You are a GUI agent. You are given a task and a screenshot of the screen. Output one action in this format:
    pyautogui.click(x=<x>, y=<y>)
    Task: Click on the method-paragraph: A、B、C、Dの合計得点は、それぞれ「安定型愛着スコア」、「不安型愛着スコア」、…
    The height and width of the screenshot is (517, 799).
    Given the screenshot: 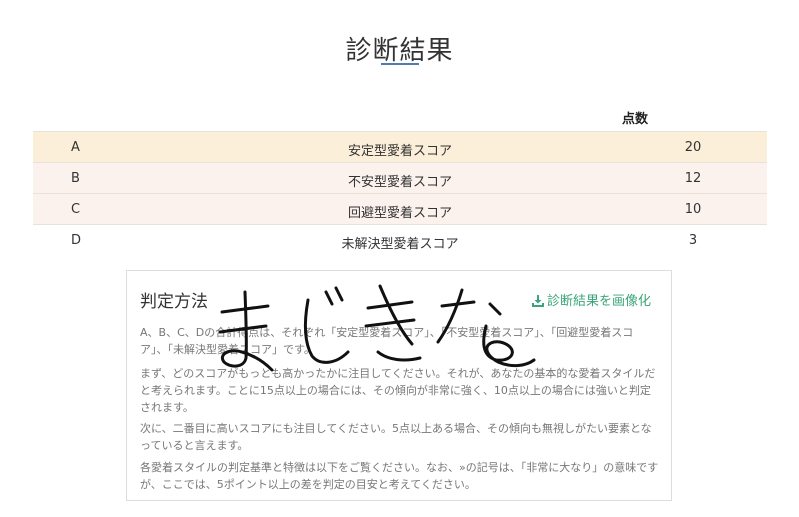 What is the action you would take?
    pyautogui.click(x=387, y=341)
    